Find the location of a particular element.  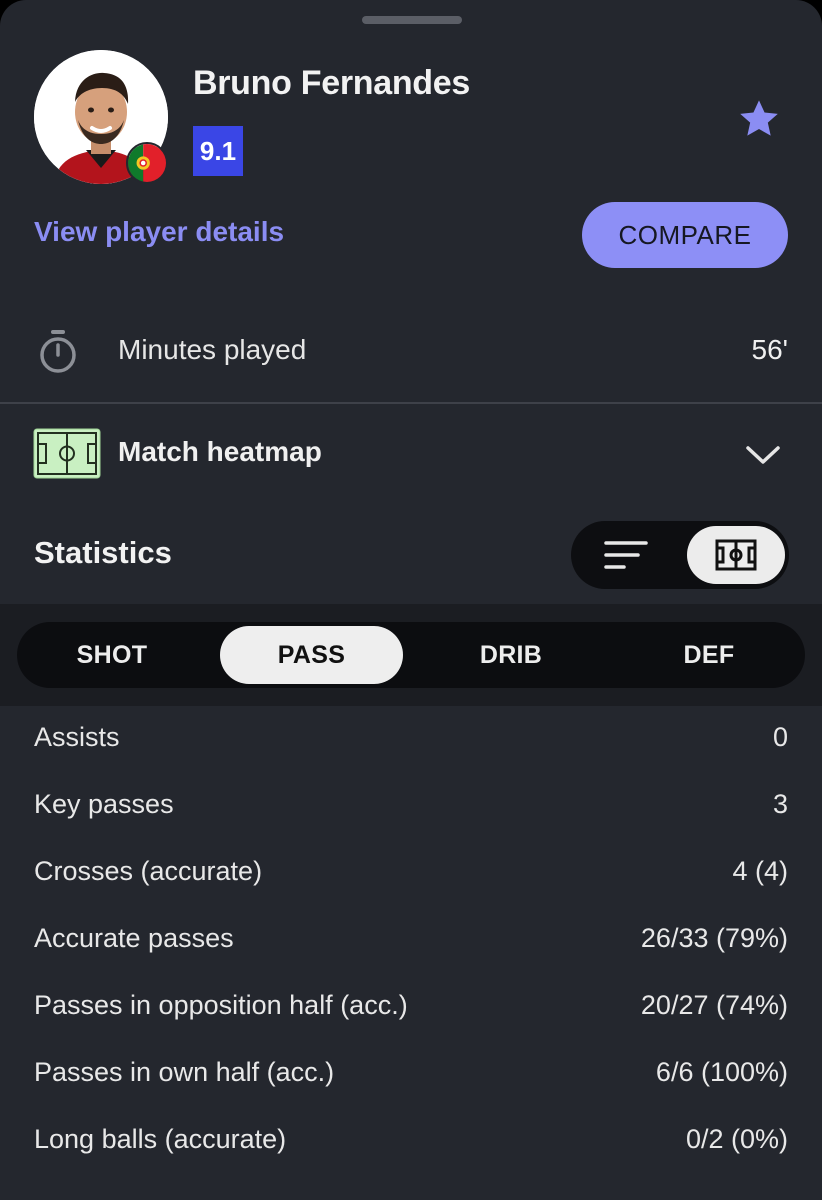

divider is located at coordinates (411, 403).